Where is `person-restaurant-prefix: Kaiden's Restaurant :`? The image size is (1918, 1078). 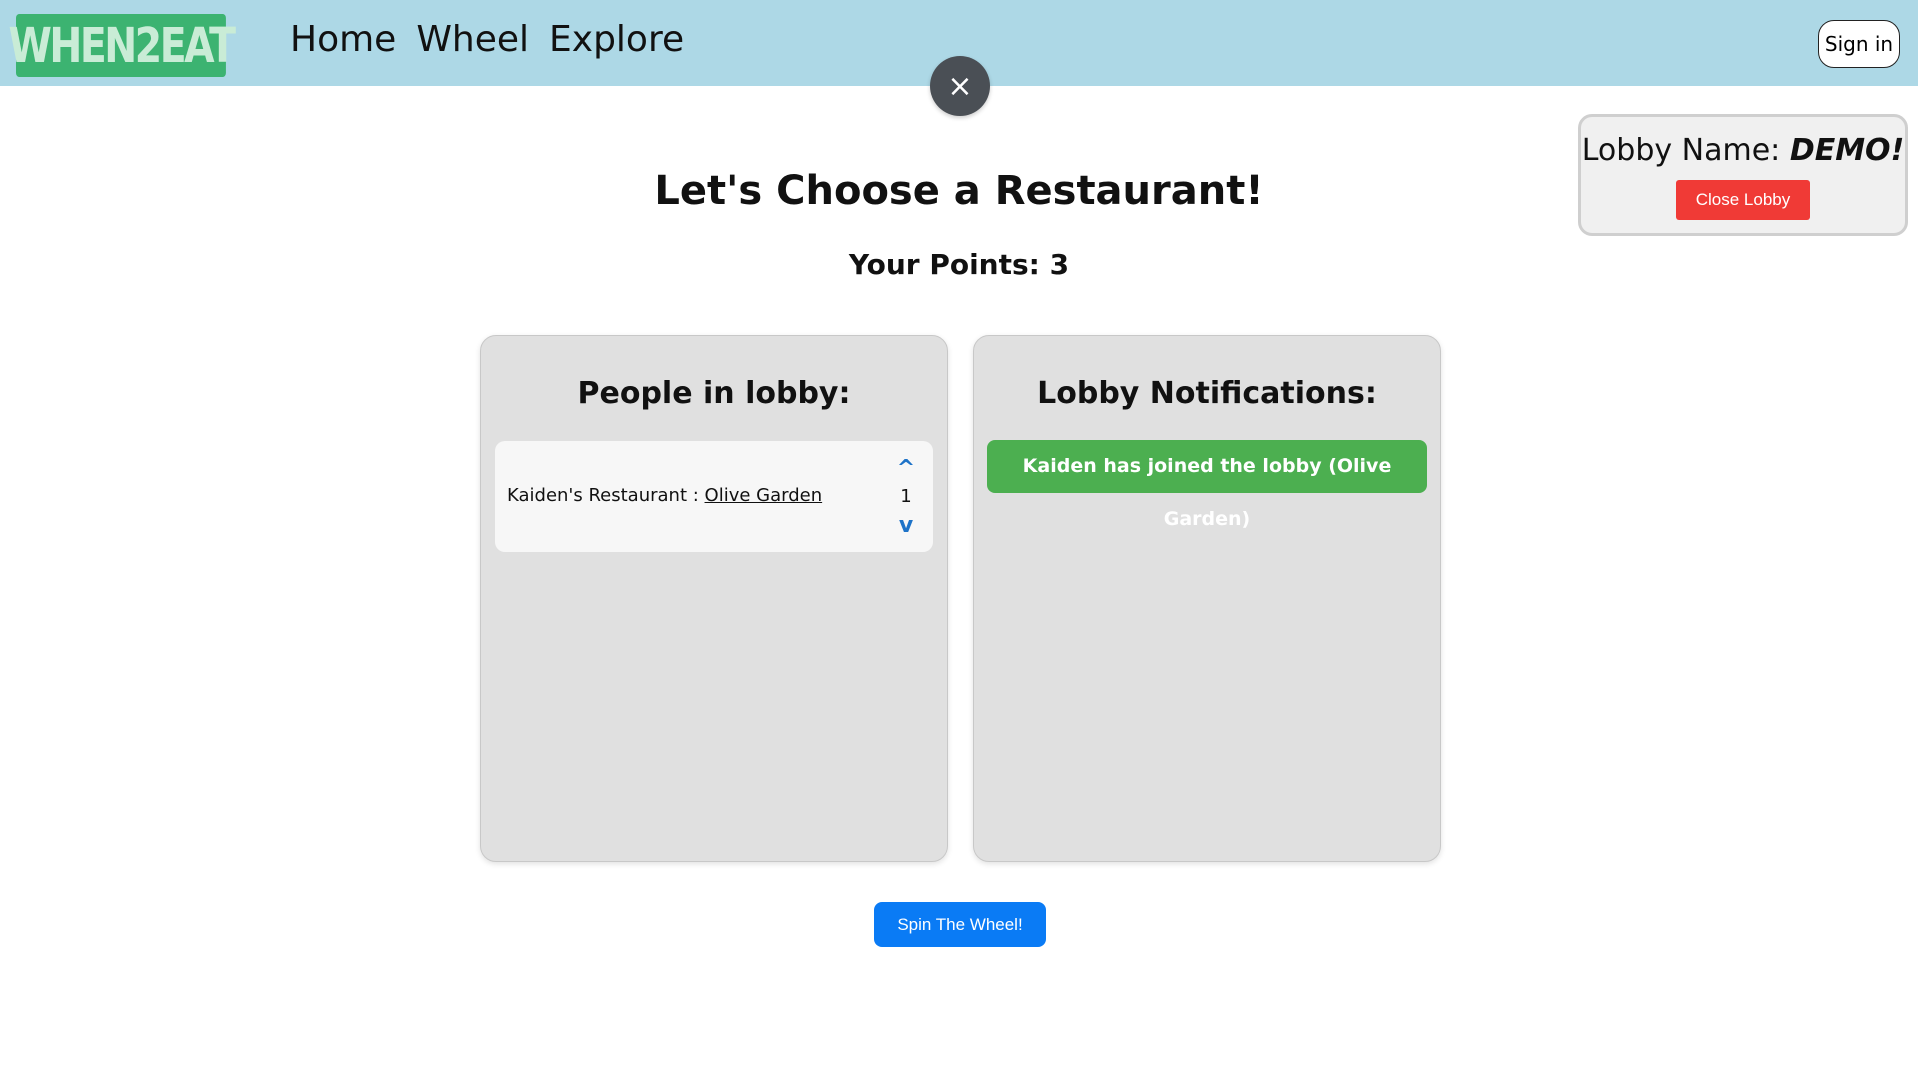
person-restaurant-prefix: Kaiden's Restaurant : is located at coordinates (606, 495).